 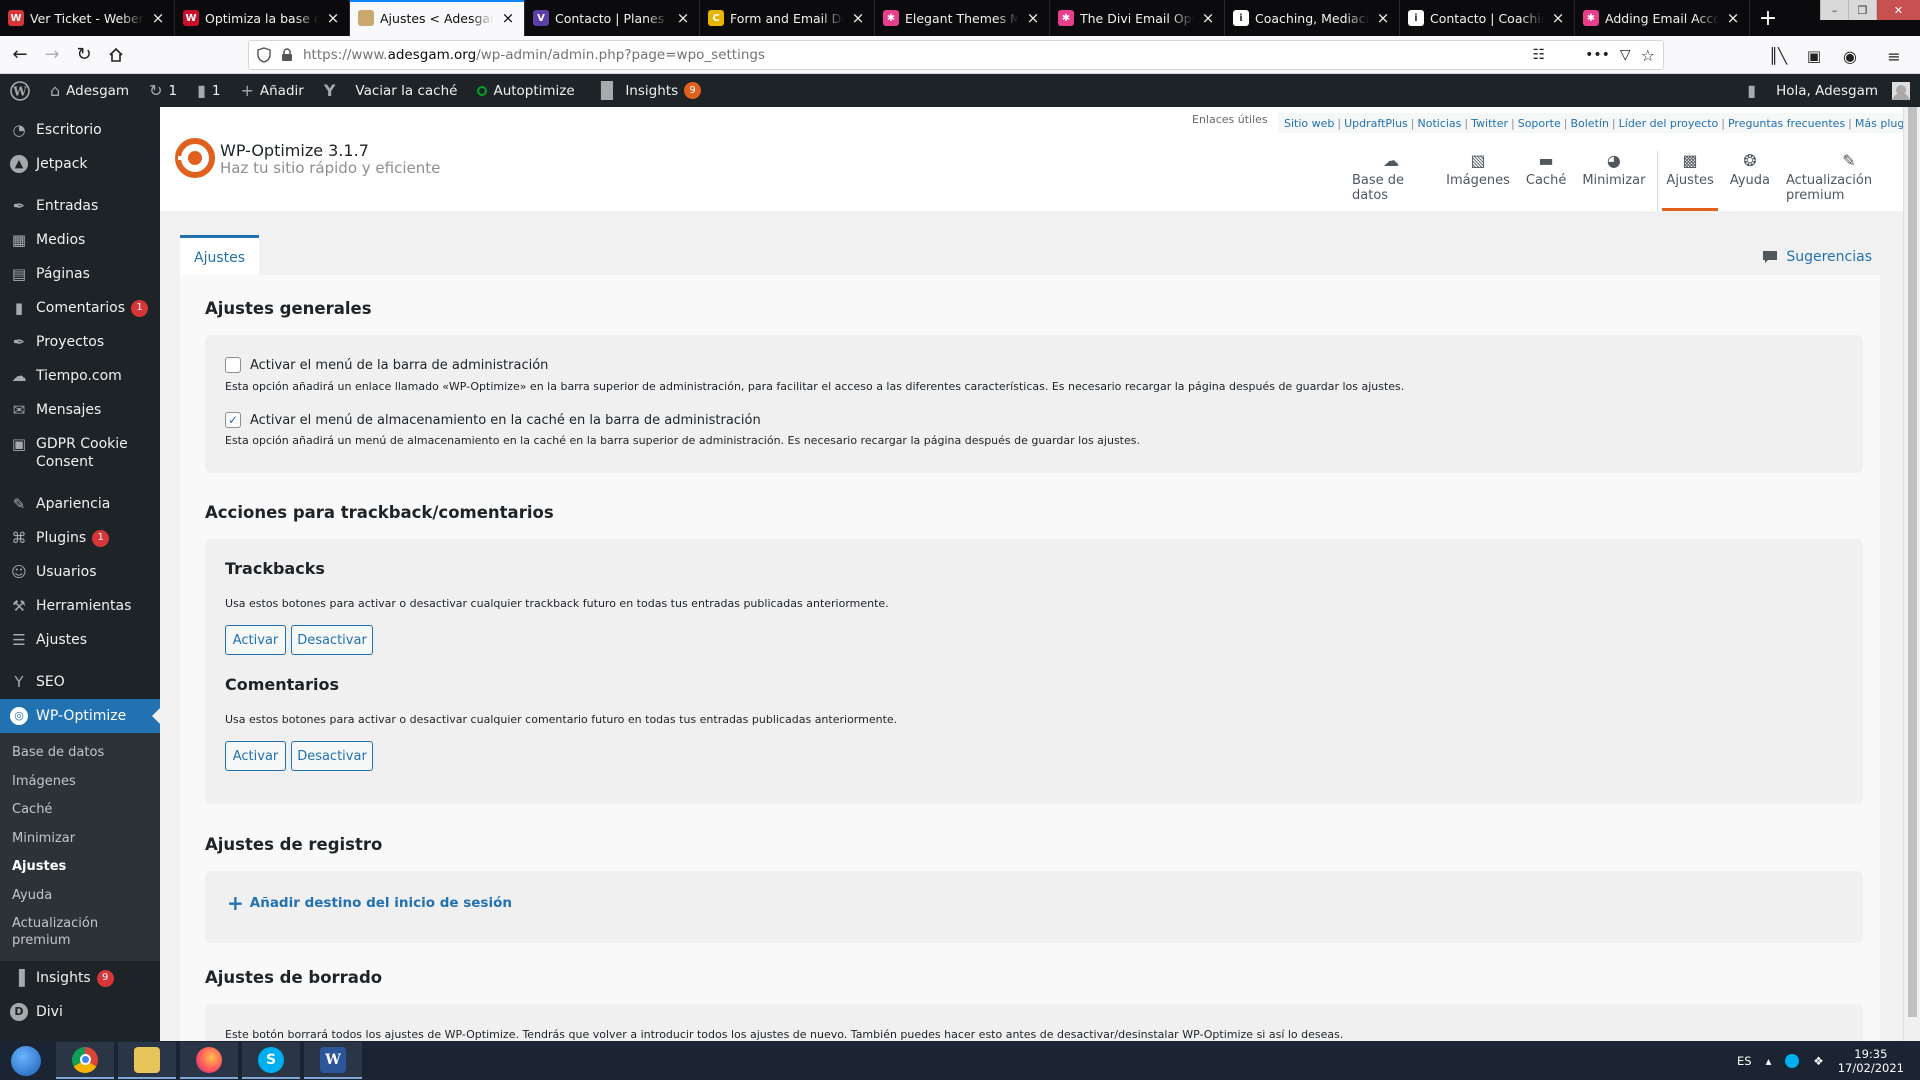 What do you see at coordinates (1818, 1061) in the screenshot?
I see `dropbox-tray-icon: ❖` at bounding box center [1818, 1061].